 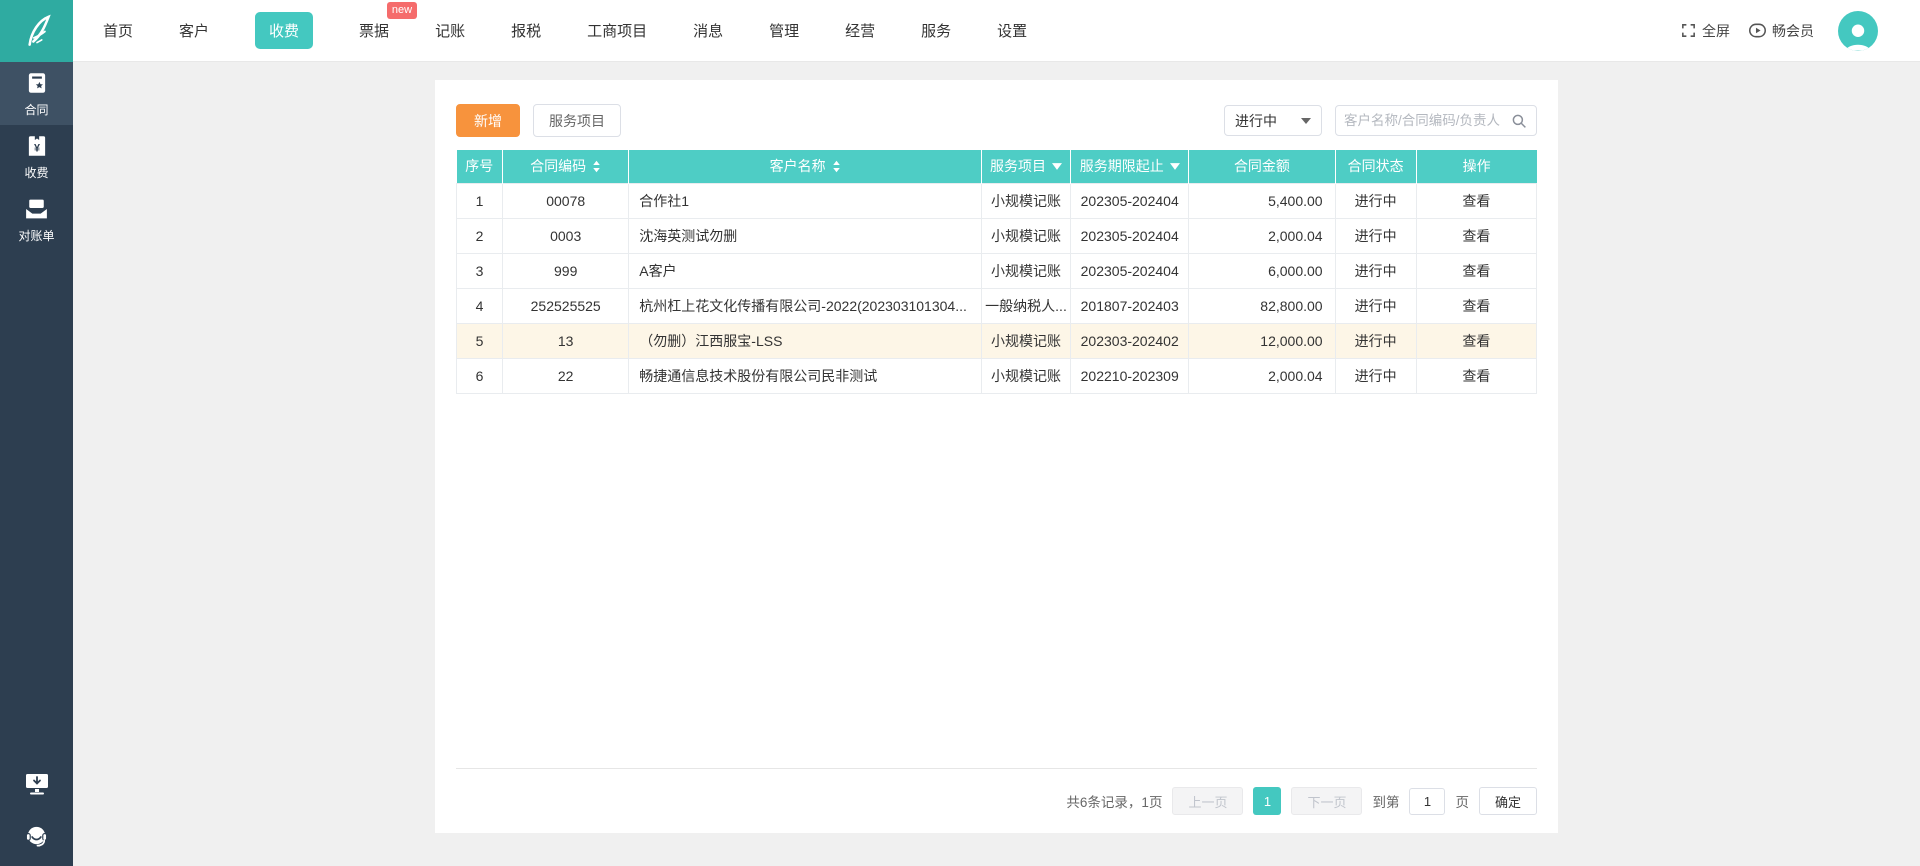 What do you see at coordinates (36, 836) in the screenshot?
I see `customer-service-icon` at bounding box center [36, 836].